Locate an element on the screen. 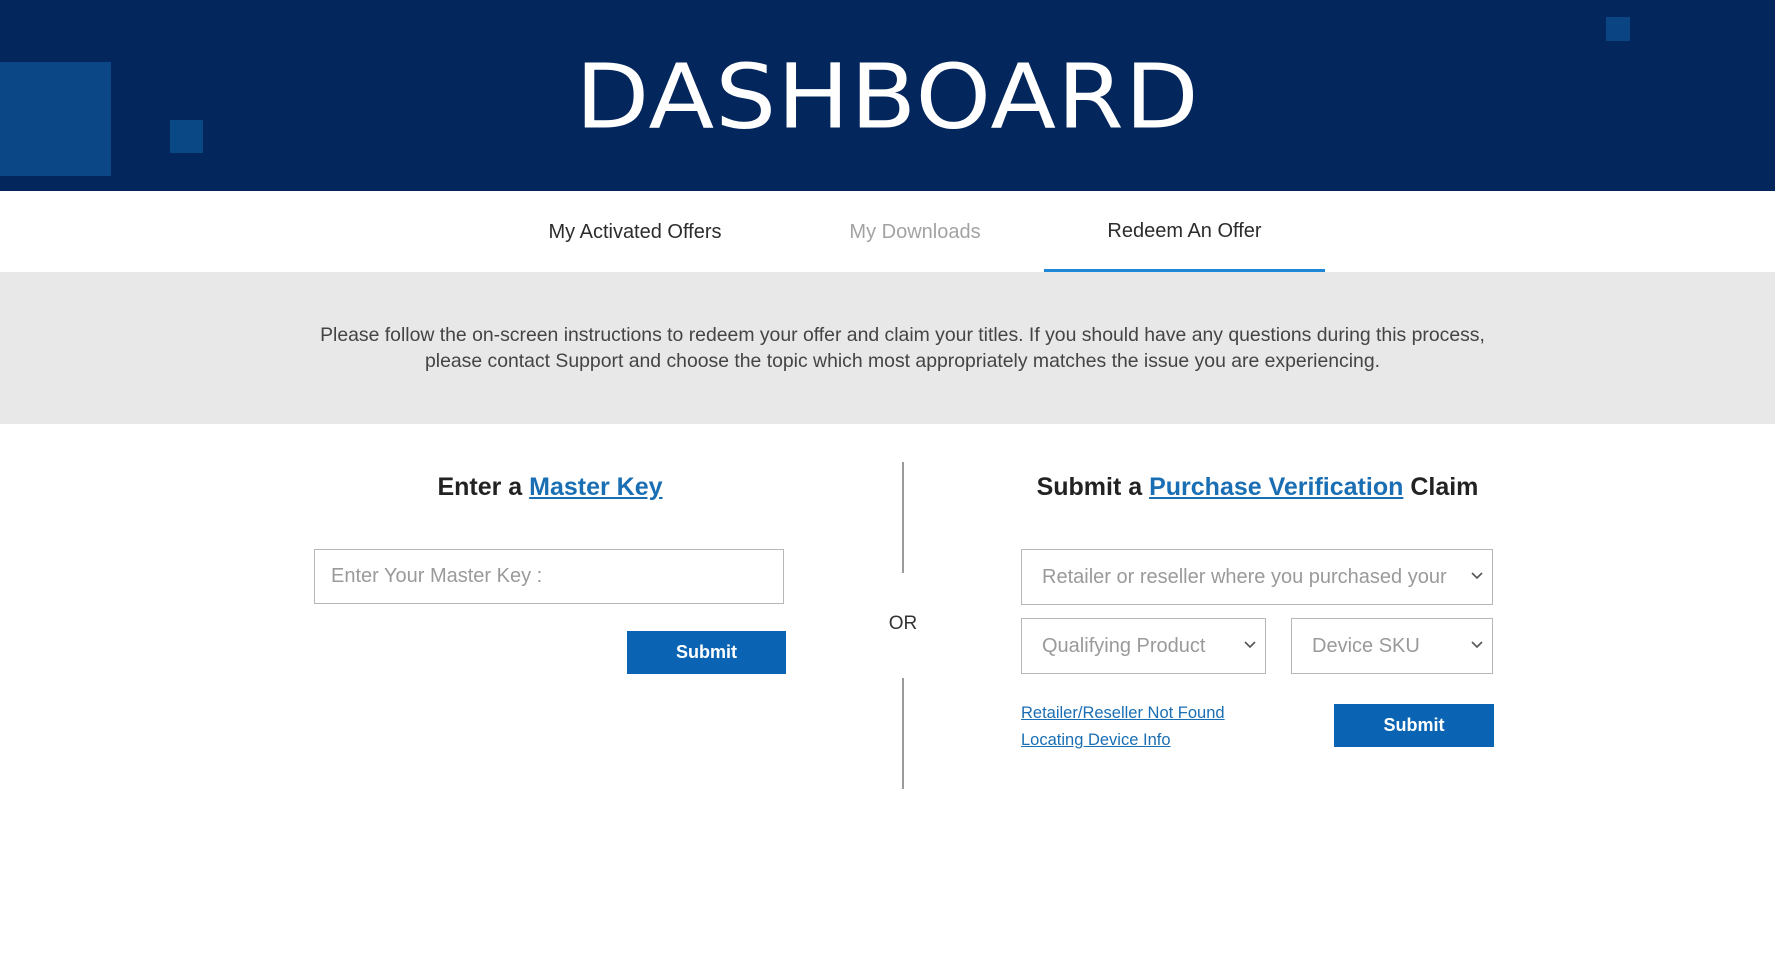 This screenshot has height=972, width=1775. qualifying-product-select: Qualifying Product is located at coordinates (1143, 646).